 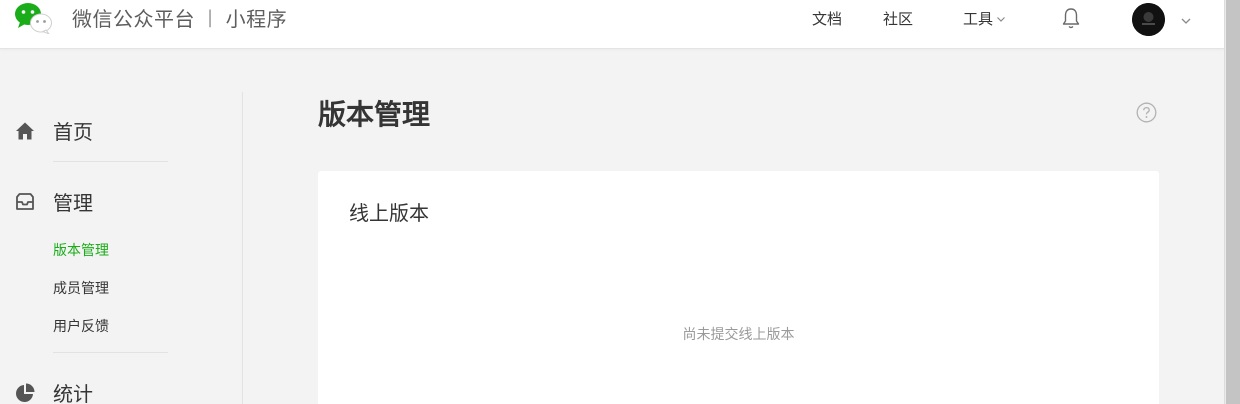 I want to click on scrollbar-thumb, so click(x=1233, y=202).